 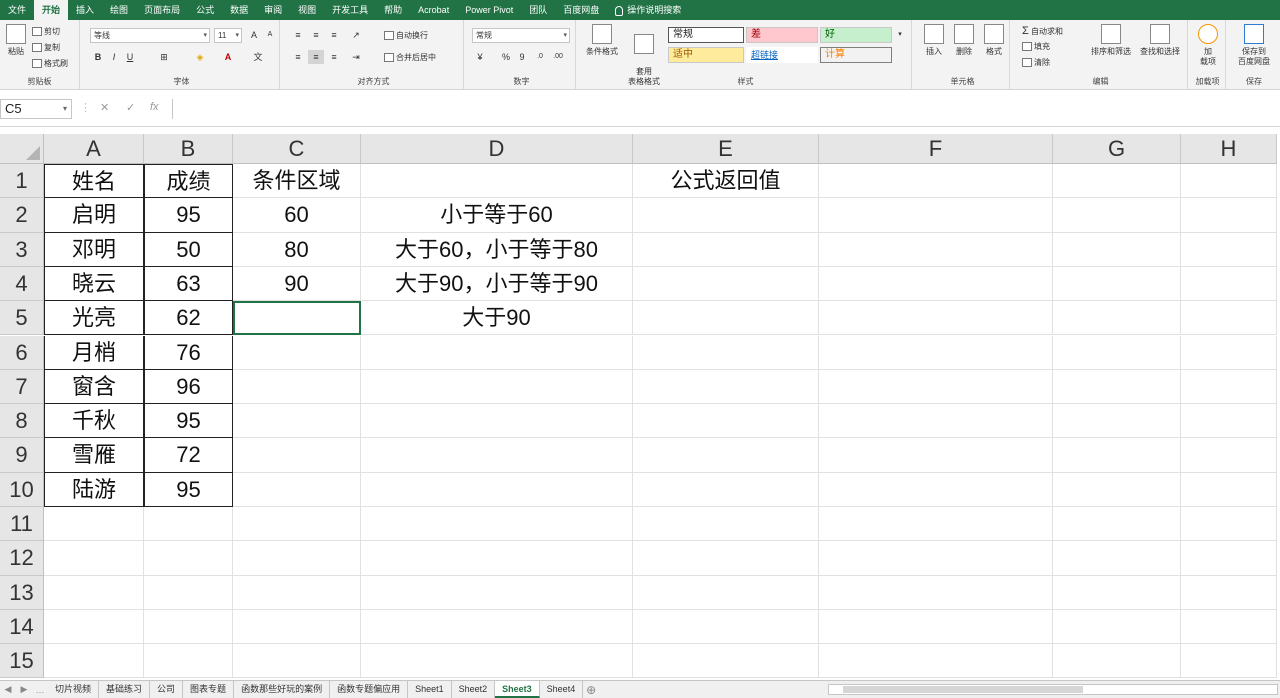 I want to click on cell-c4: 90, so click(x=297, y=284).